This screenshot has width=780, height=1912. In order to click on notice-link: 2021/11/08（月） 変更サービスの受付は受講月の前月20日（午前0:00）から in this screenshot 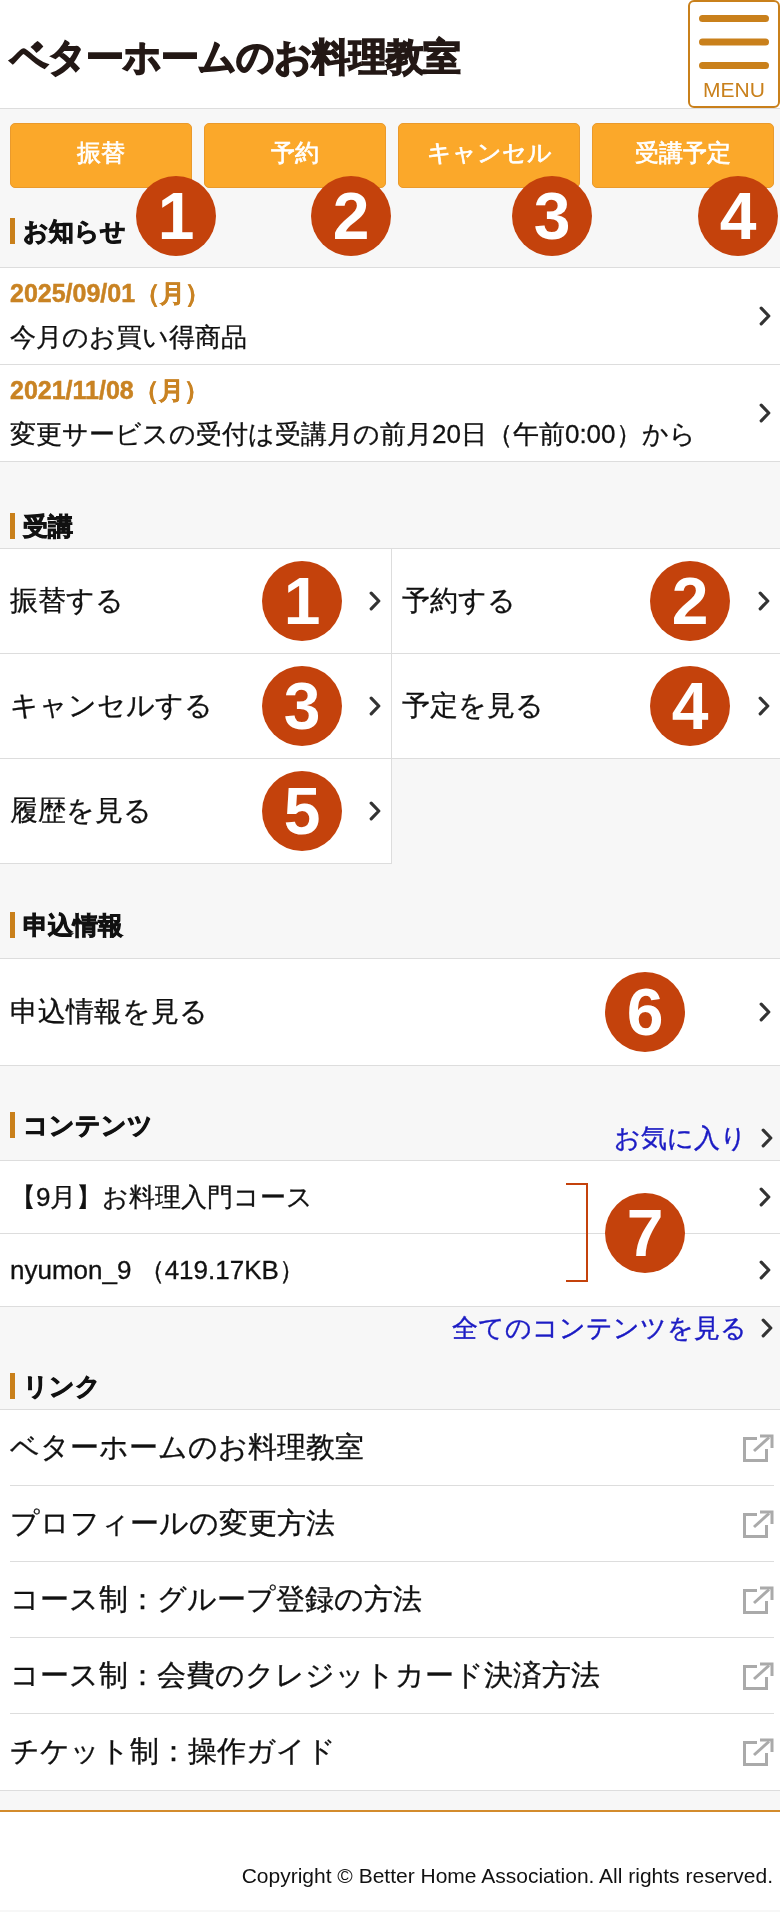, I will do `click(390, 413)`.